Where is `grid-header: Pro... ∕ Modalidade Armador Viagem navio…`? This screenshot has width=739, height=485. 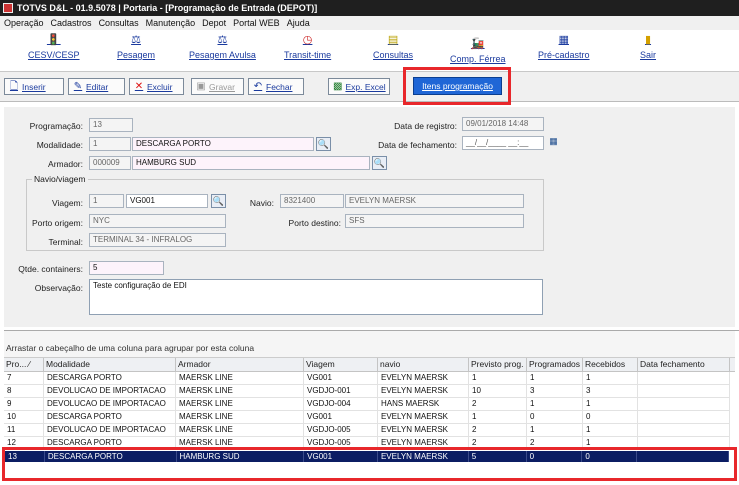
grid-header: Pro... ∕ Modalidade Armador Viagem navio… is located at coordinates (369, 365).